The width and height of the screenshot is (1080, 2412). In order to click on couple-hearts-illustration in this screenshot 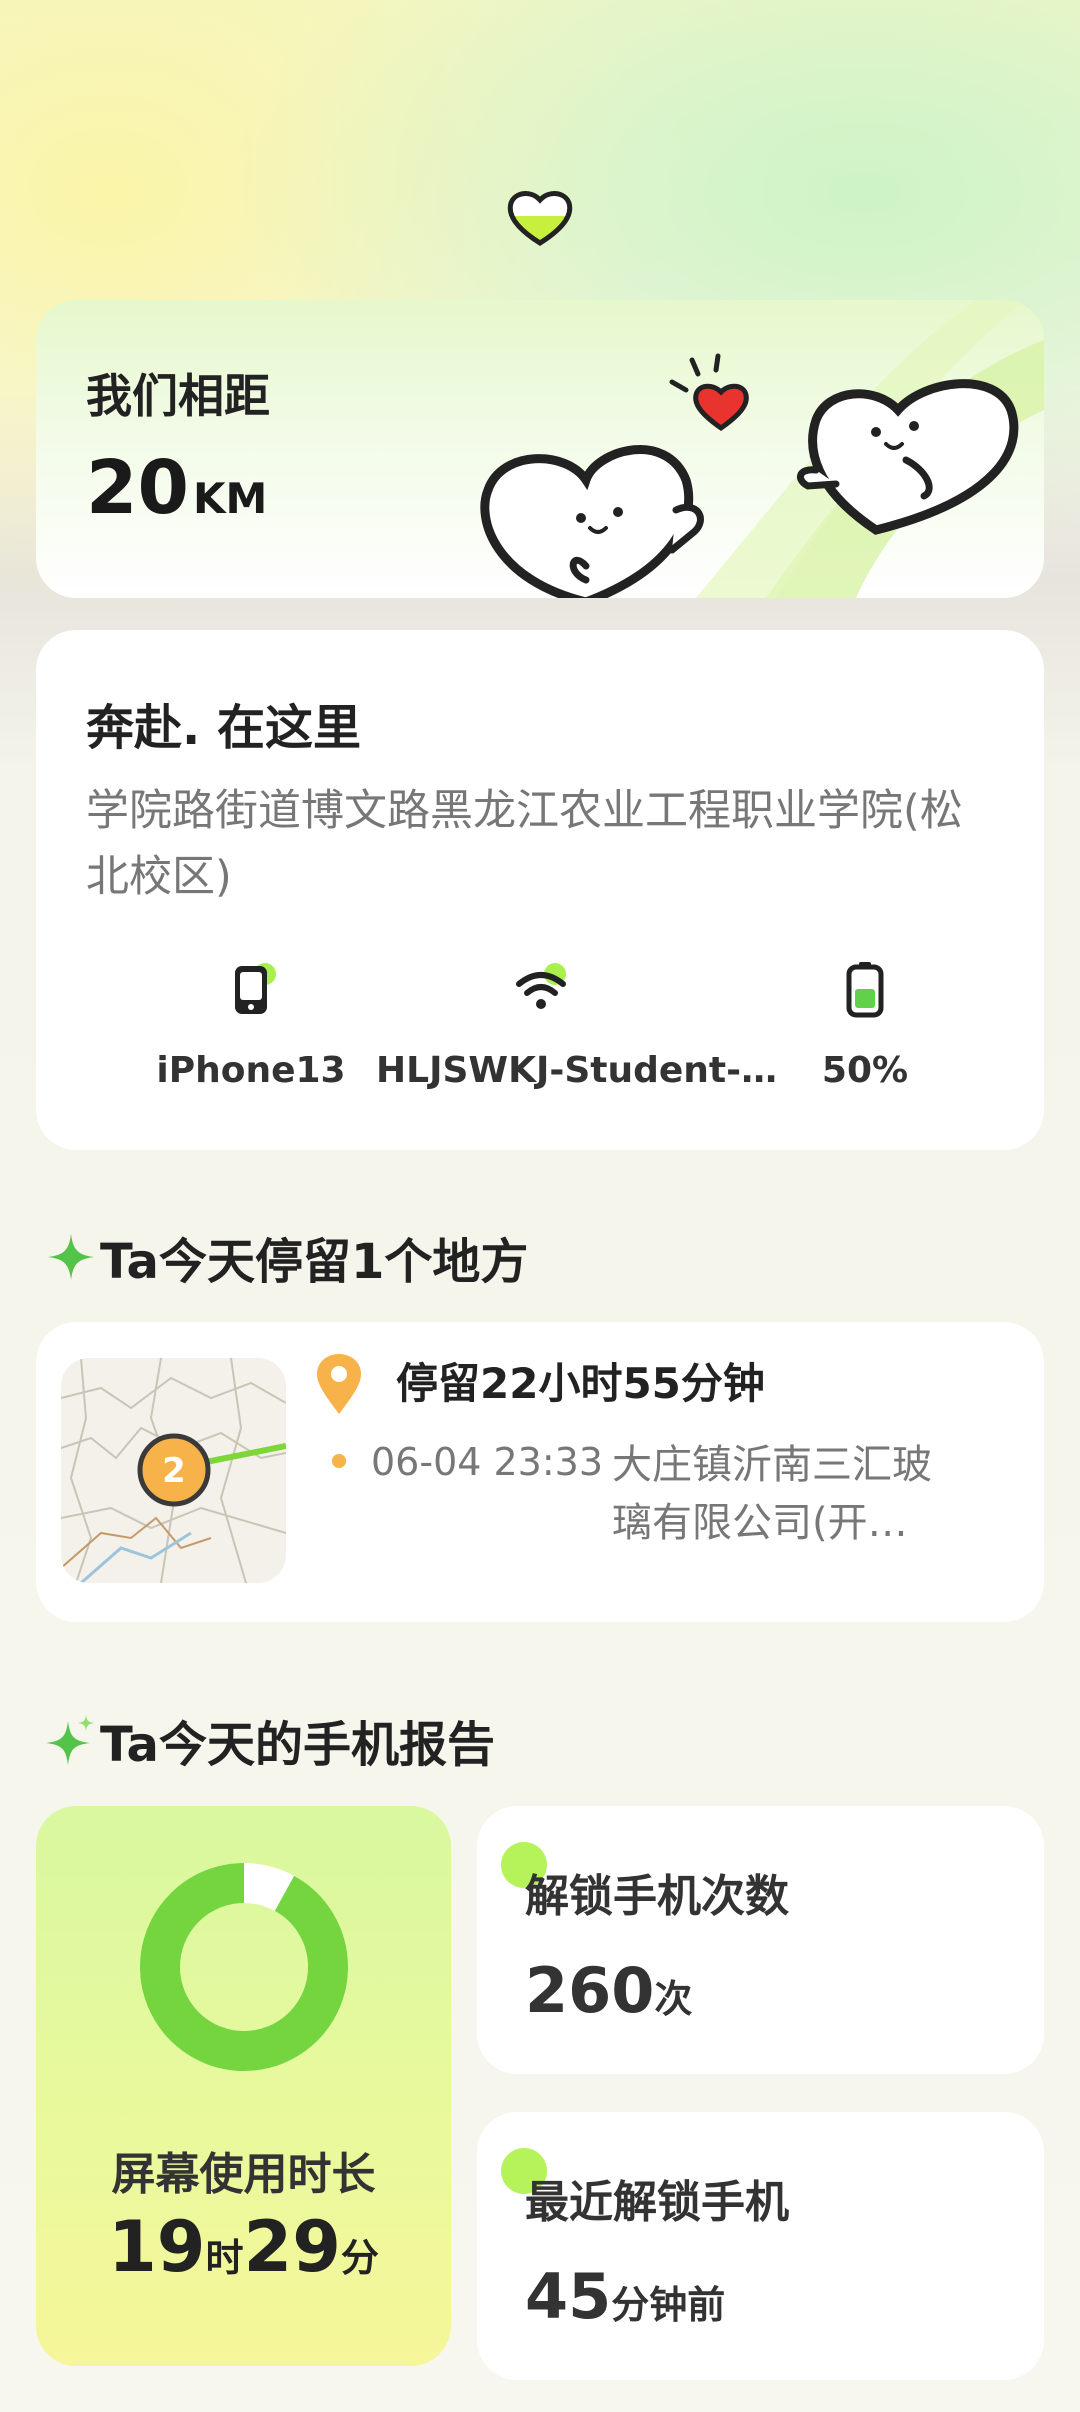, I will do `click(749, 475)`.